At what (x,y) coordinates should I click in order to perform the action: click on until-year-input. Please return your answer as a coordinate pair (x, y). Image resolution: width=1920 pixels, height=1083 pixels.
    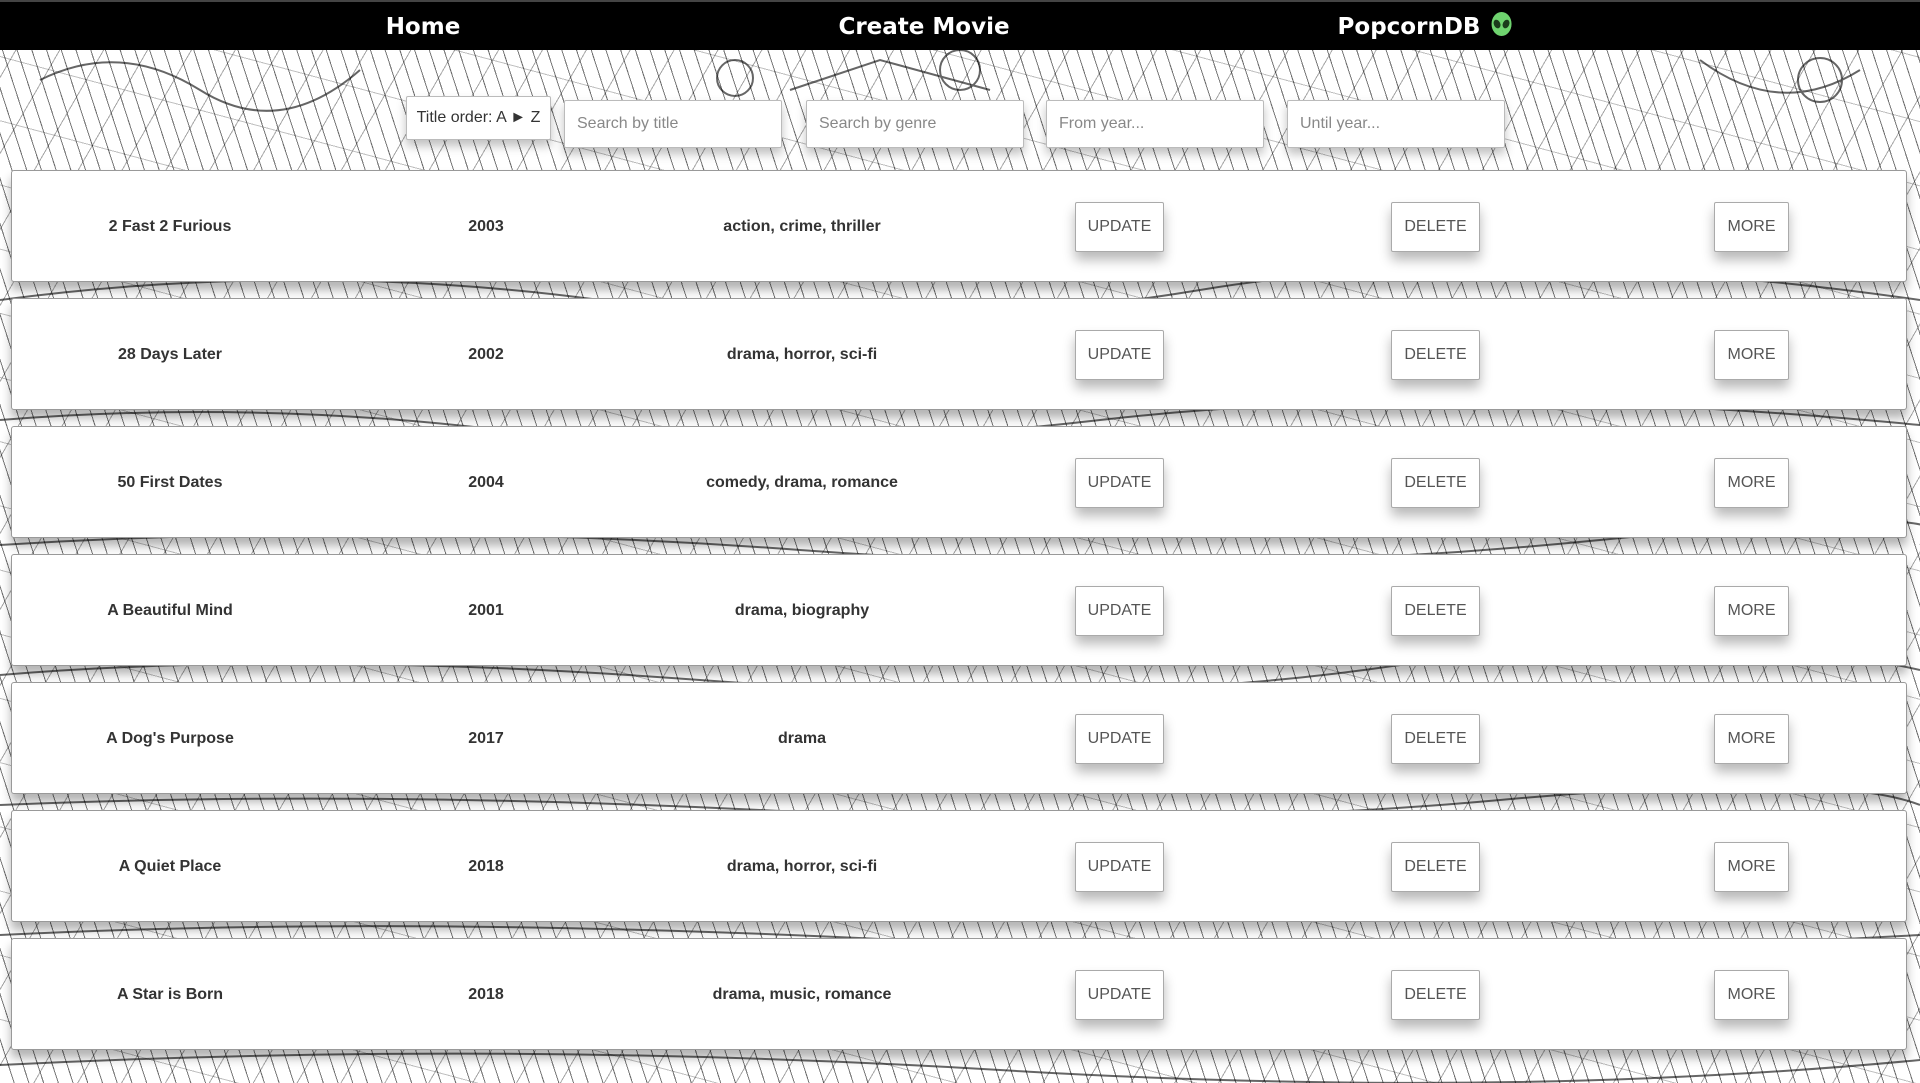
    Looking at the image, I should click on (1396, 124).